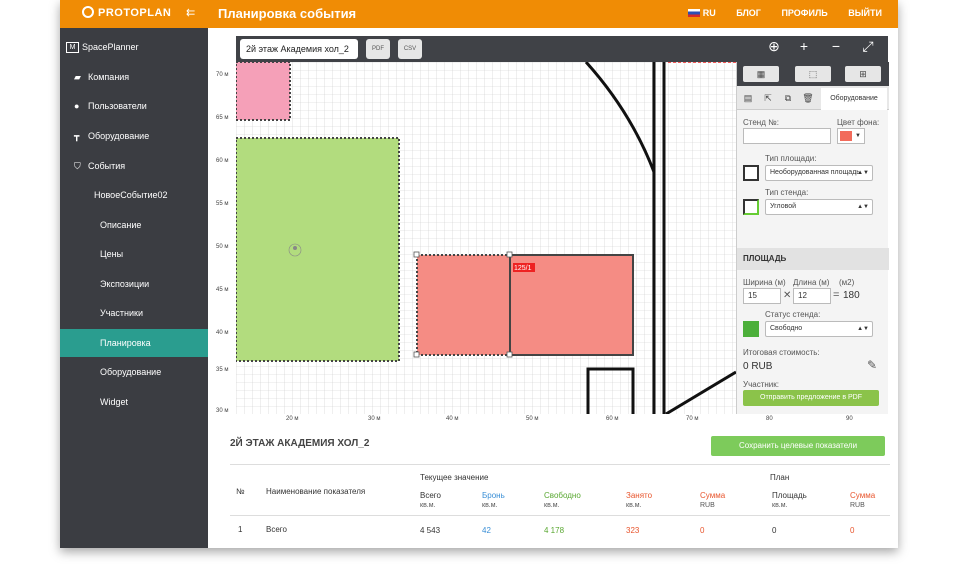 The height and width of the screenshot is (565, 960). I want to click on y-tick: 35 м, so click(222, 370).